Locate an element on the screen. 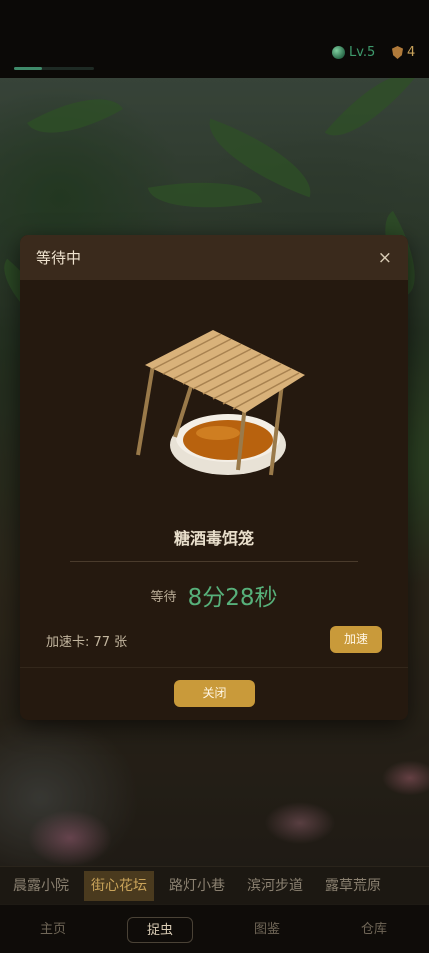  level-indicator: Lv.5 is located at coordinates (353, 52).